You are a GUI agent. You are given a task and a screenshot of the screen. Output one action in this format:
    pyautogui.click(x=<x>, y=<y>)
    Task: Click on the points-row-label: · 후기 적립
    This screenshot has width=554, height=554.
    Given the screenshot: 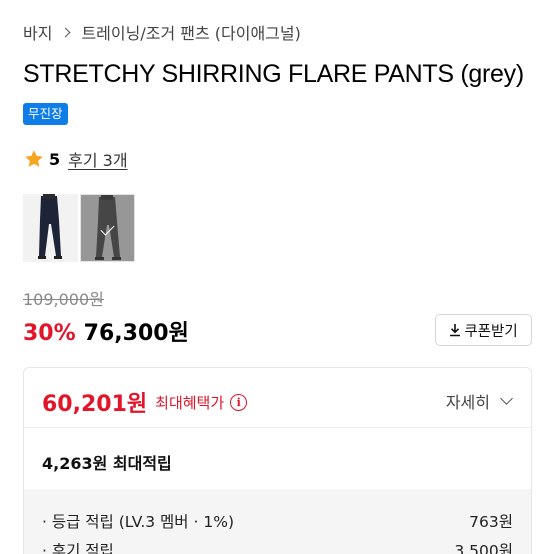 What is the action you would take?
    pyautogui.click(x=78, y=548)
    